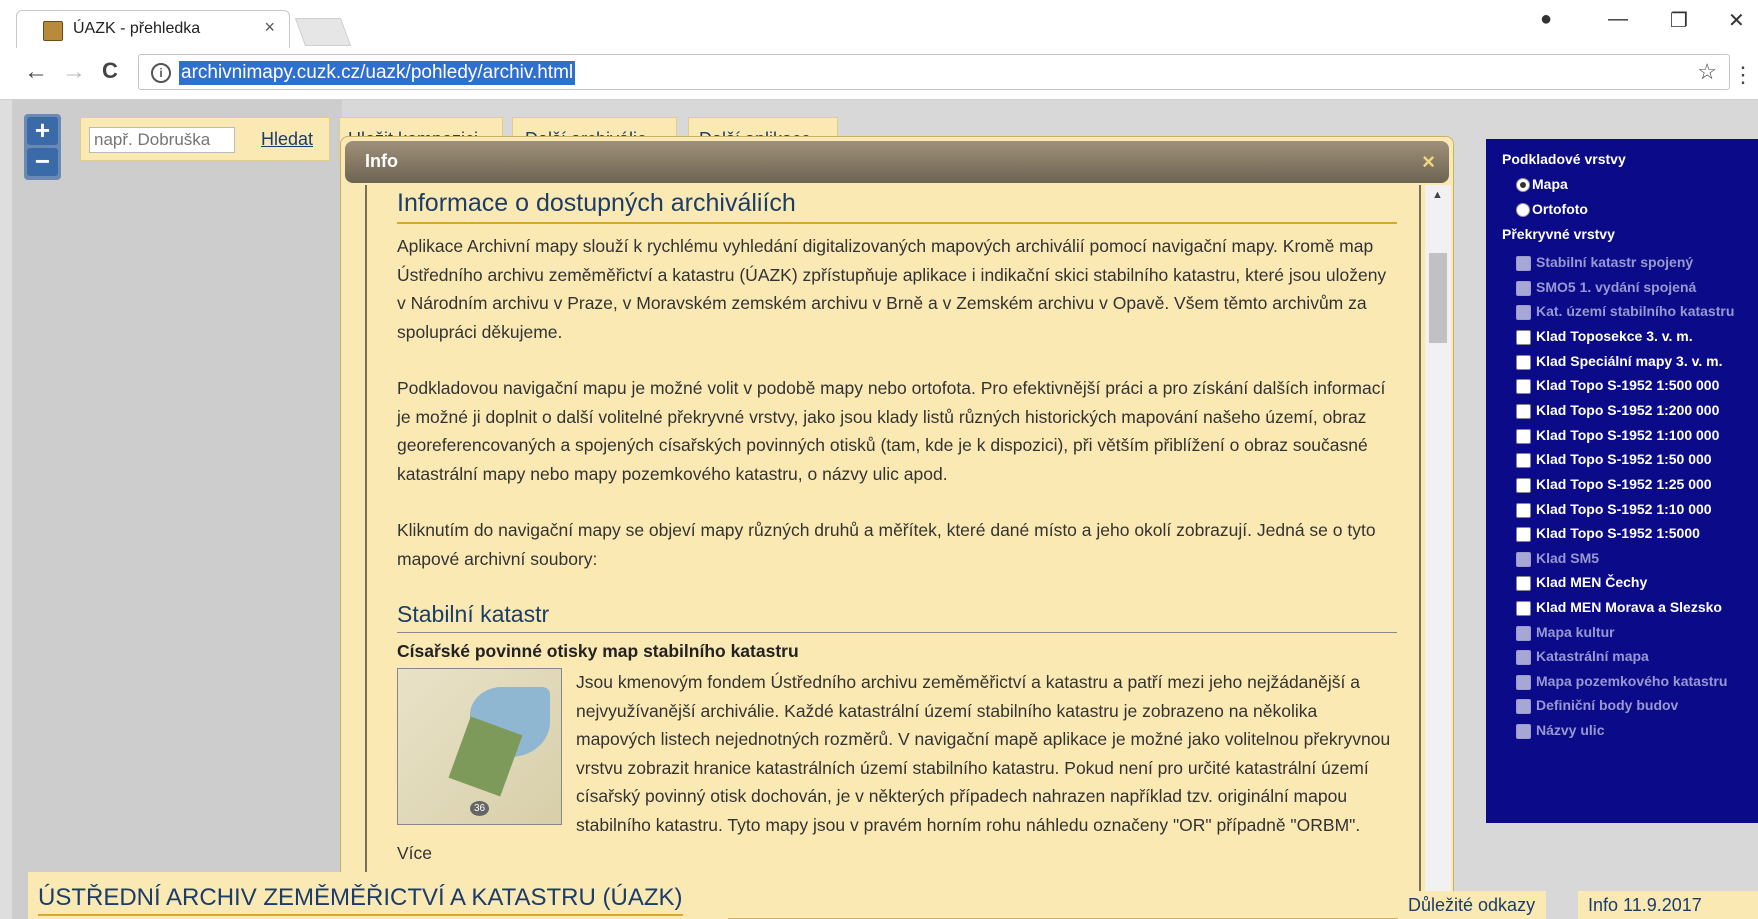 Image resolution: width=1758 pixels, height=919 pixels. I want to click on scroll-thumb, so click(1438, 298).